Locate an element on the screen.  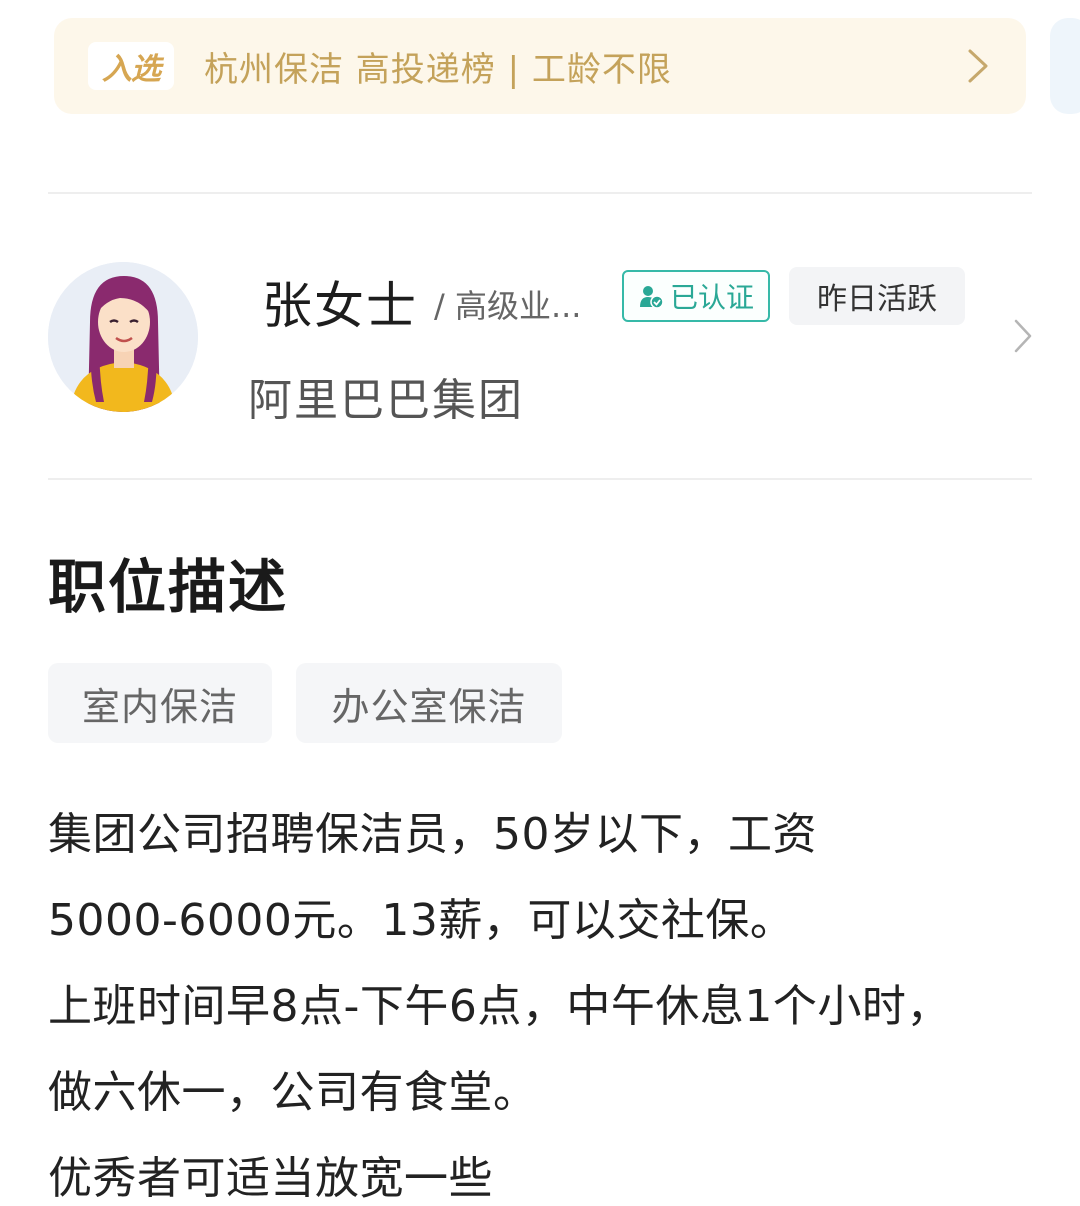
recruiter-name: 张女士 is located at coordinates (340, 306).